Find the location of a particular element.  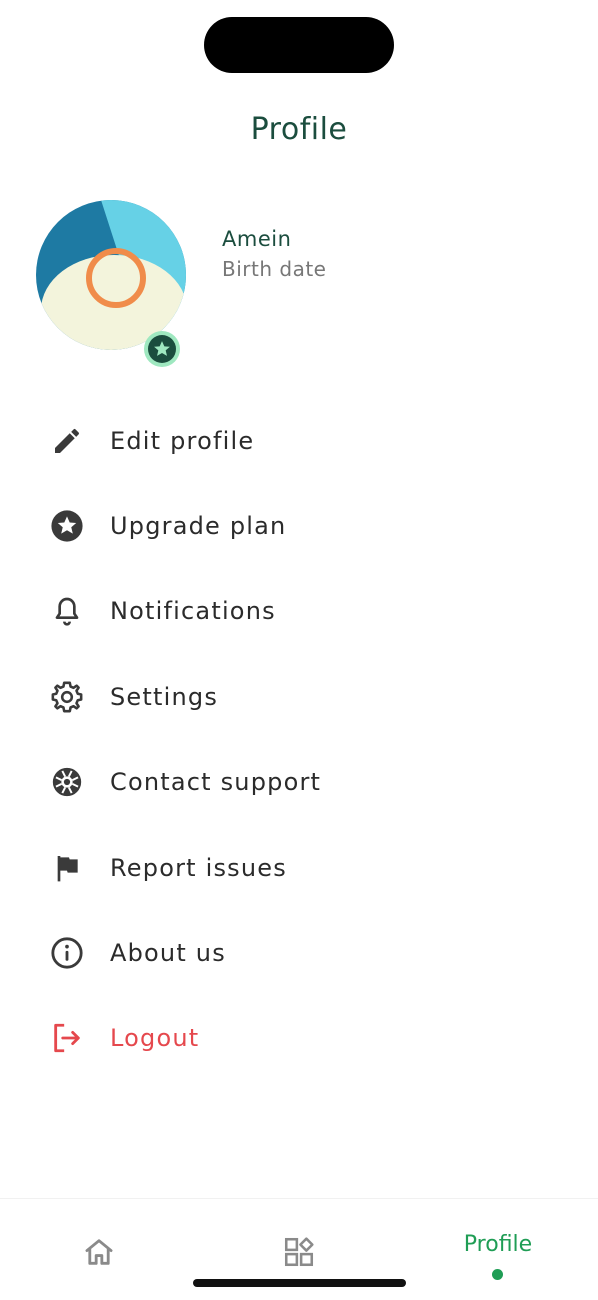

user-birth-date: Birth date is located at coordinates (274, 269).